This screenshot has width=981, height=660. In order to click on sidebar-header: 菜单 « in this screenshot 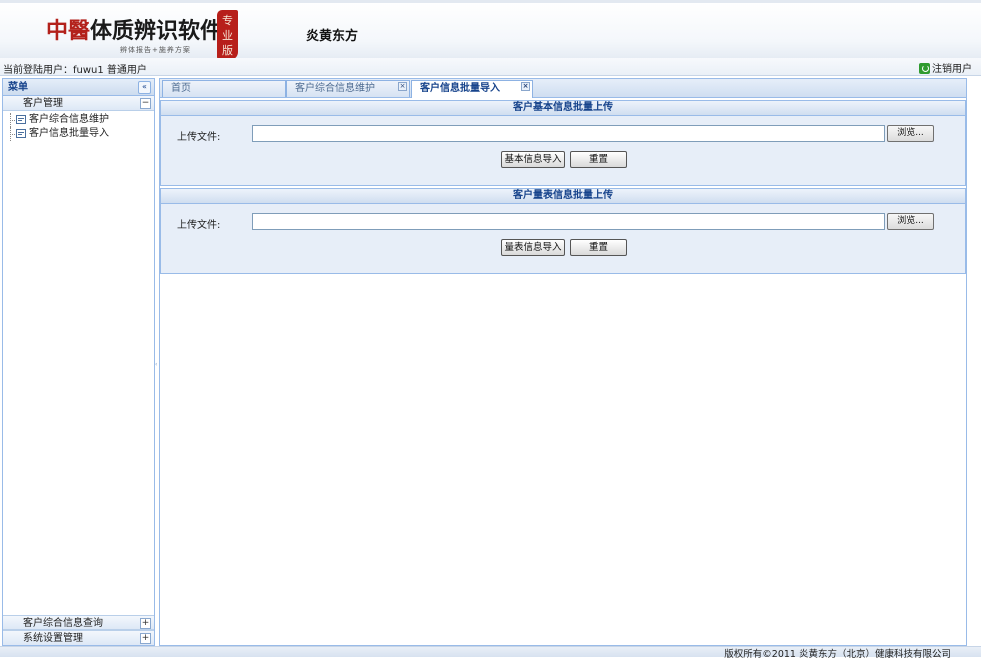, I will do `click(78, 87)`.